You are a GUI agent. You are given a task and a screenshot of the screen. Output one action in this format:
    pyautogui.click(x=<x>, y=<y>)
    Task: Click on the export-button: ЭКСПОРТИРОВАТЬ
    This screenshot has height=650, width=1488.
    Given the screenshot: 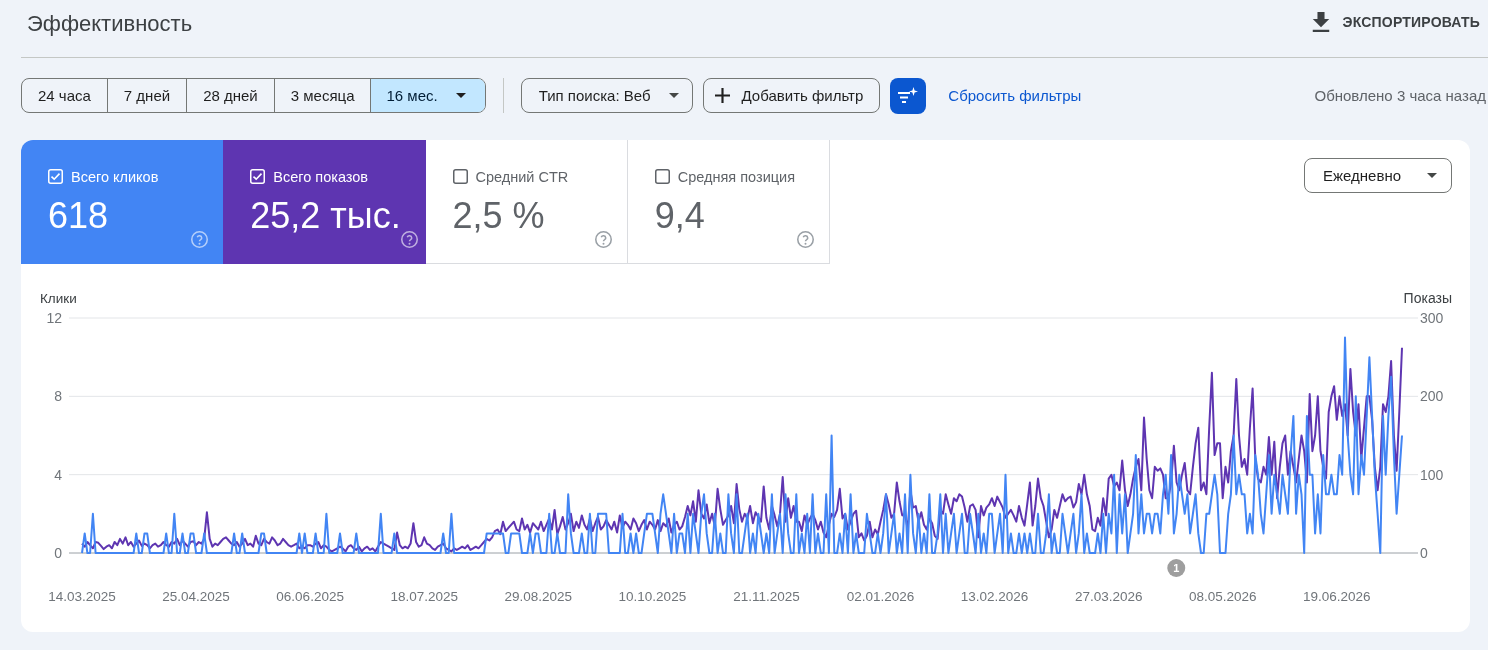 What is the action you would take?
    pyautogui.click(x=1395, y=22)
    